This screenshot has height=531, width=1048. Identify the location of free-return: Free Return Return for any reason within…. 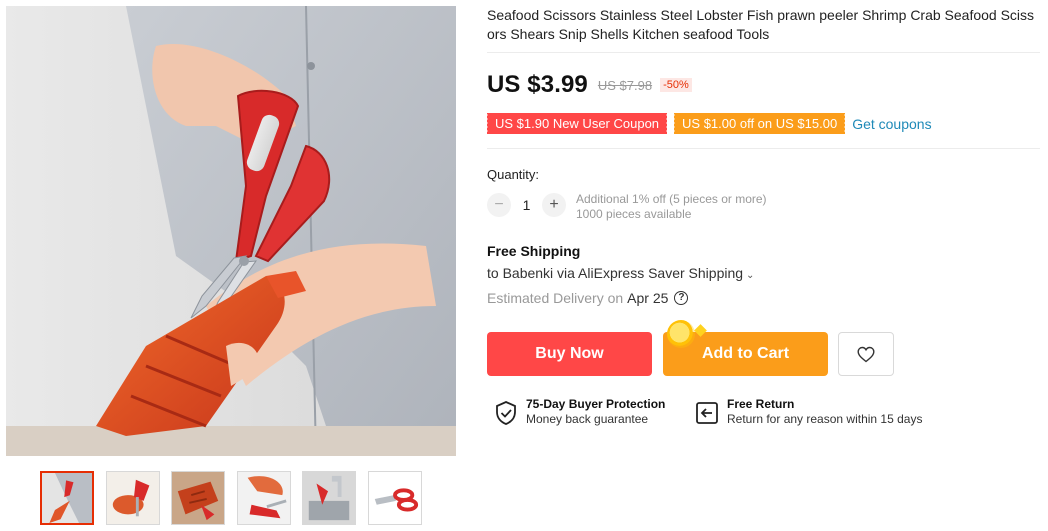
(808, 412).